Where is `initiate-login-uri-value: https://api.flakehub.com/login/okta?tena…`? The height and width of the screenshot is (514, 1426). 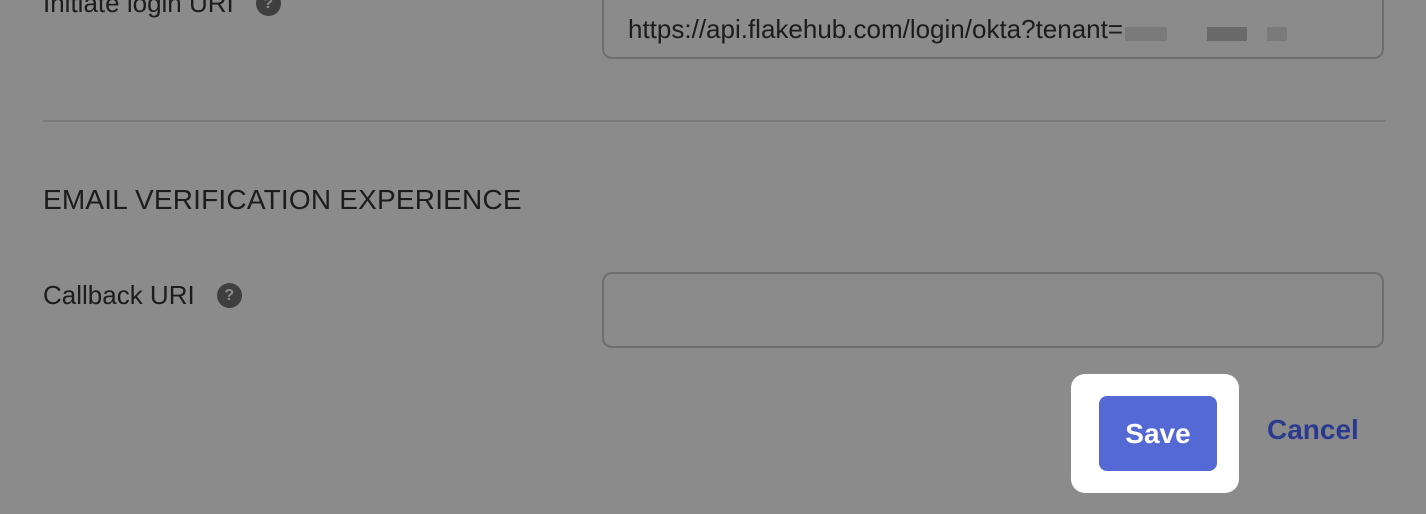 initiate-login-uri-value: https://api.flakehub.com/login/okta?tena… is located at coordinates (876, 29).